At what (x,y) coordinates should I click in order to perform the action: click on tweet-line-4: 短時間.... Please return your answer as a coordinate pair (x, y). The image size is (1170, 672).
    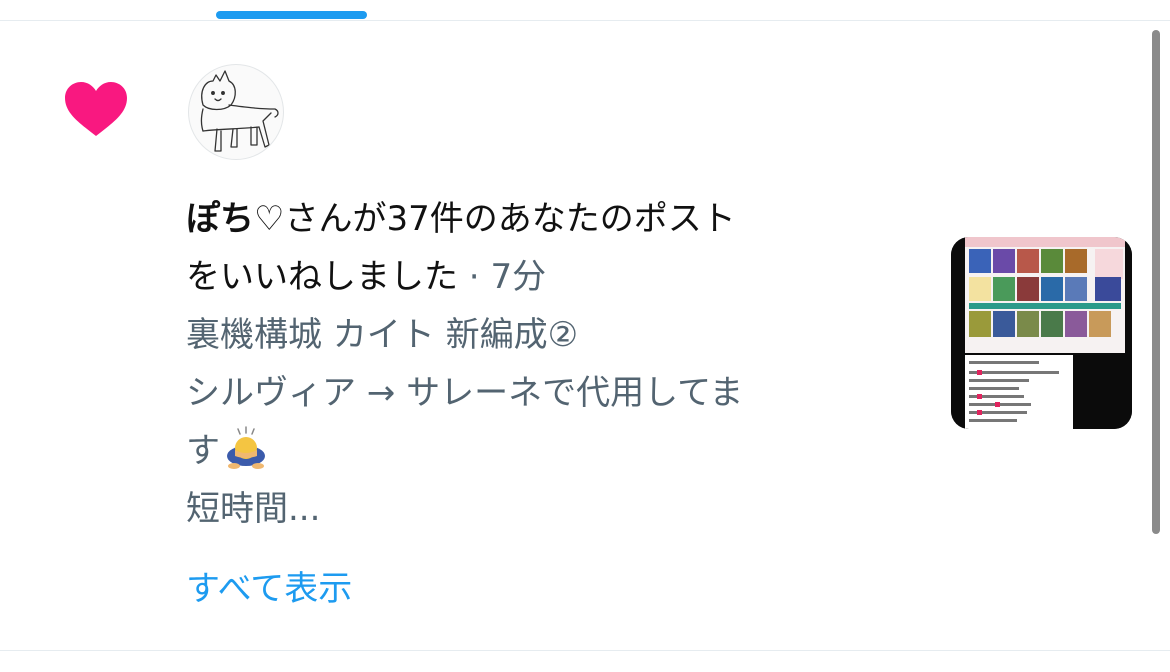
    Looking at the image, I should click on (253, 509).